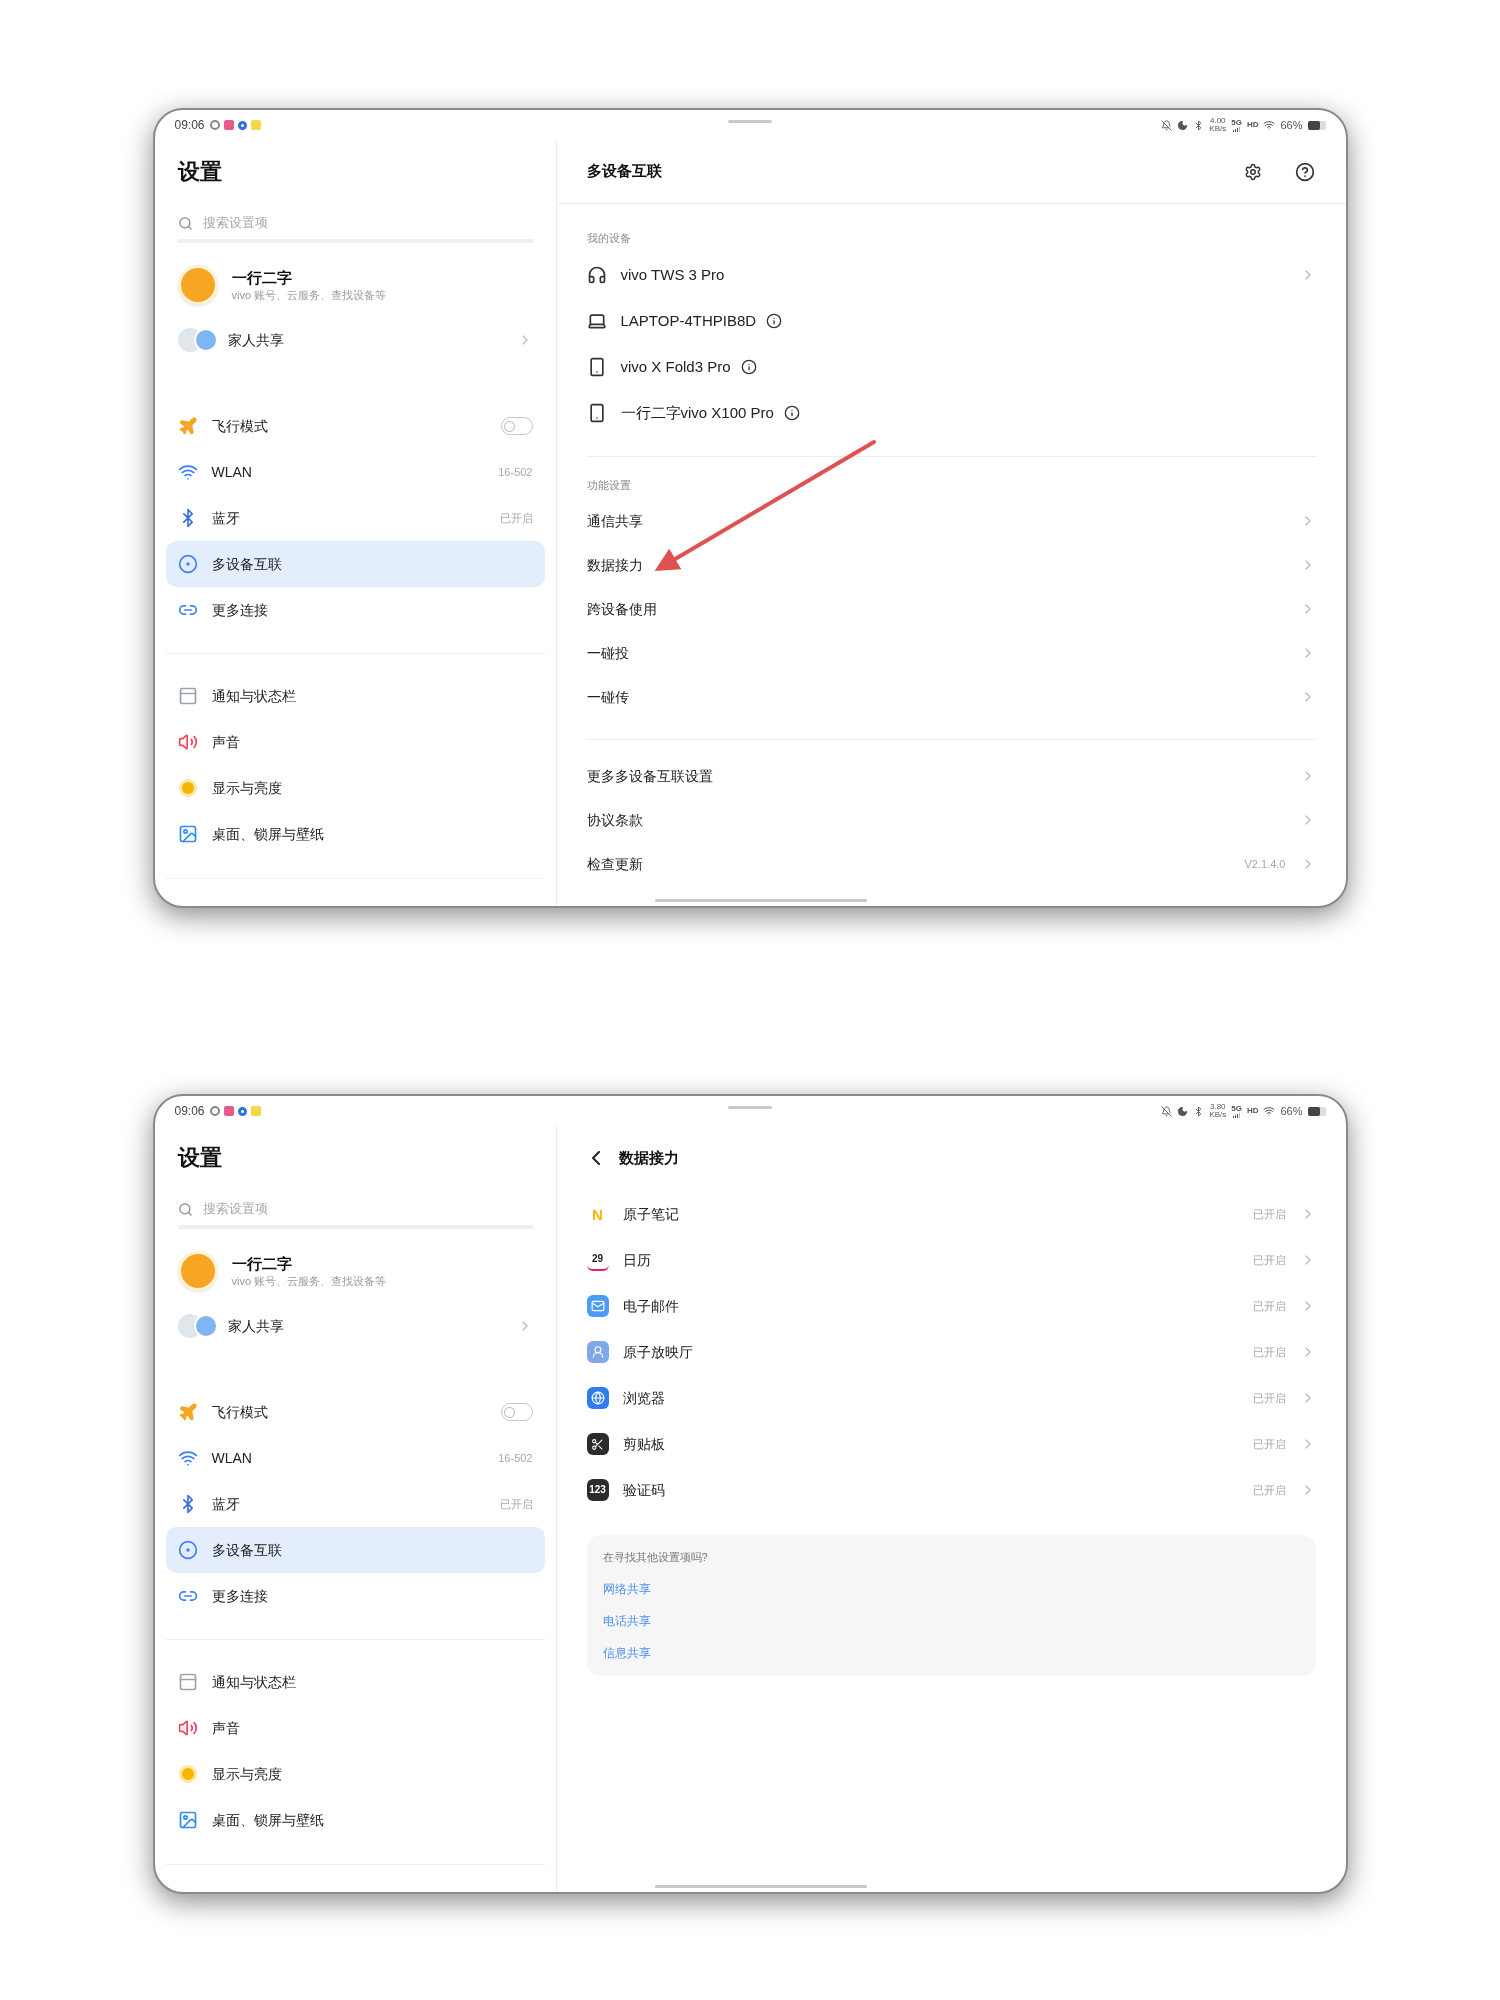 The width and height of the screenshot is (1500, 2000). I want to click on settings-row: 跨设备使用, so click(951, 609).